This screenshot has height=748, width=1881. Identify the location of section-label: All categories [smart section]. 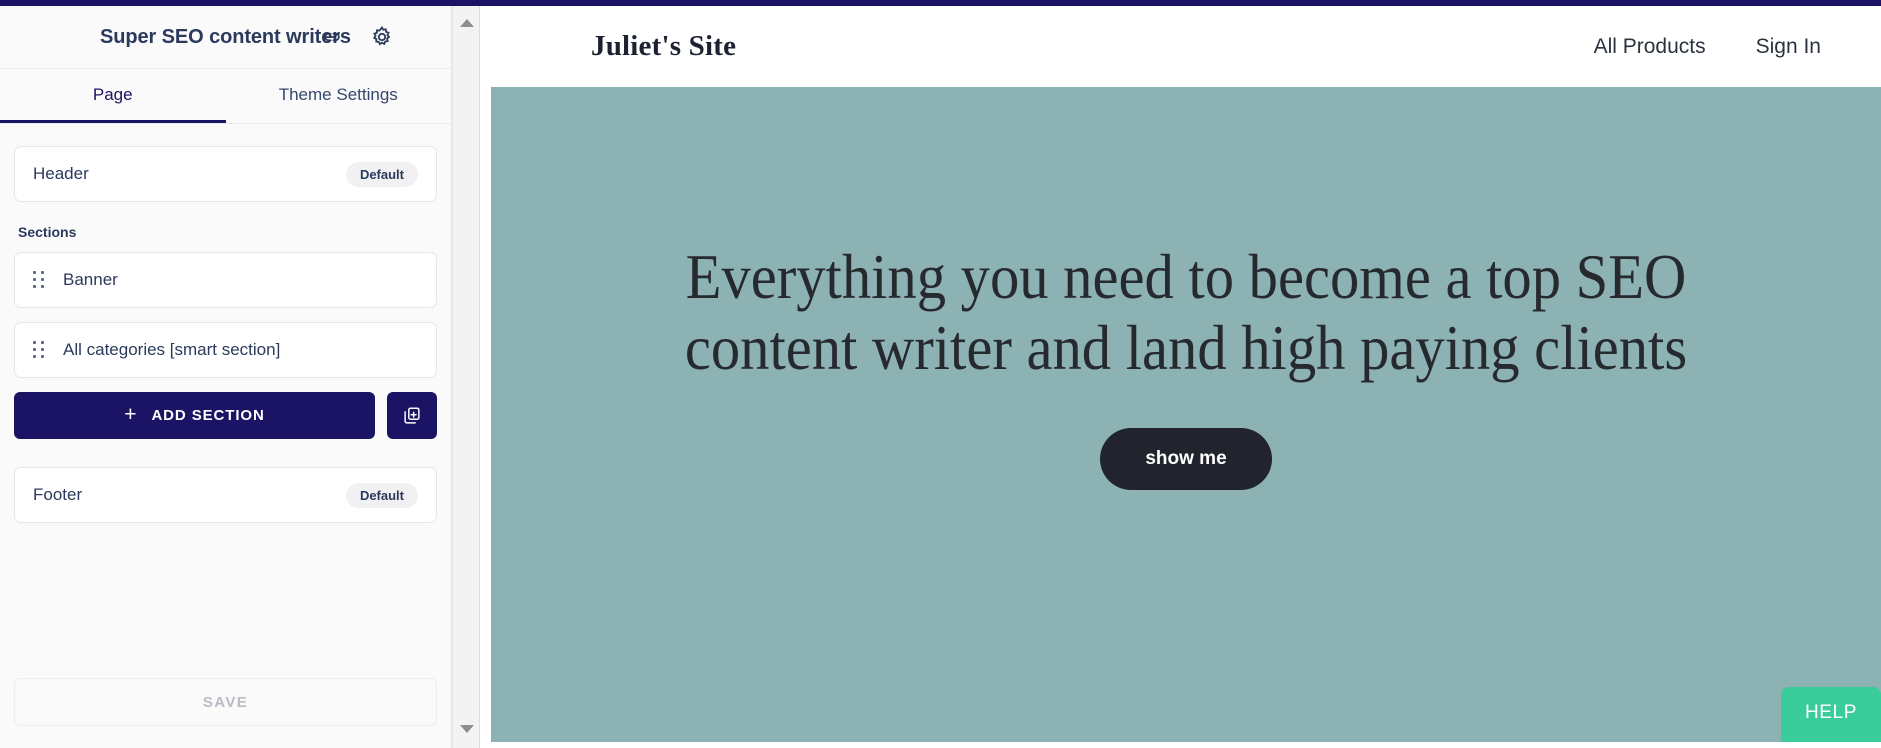
(172, 349).